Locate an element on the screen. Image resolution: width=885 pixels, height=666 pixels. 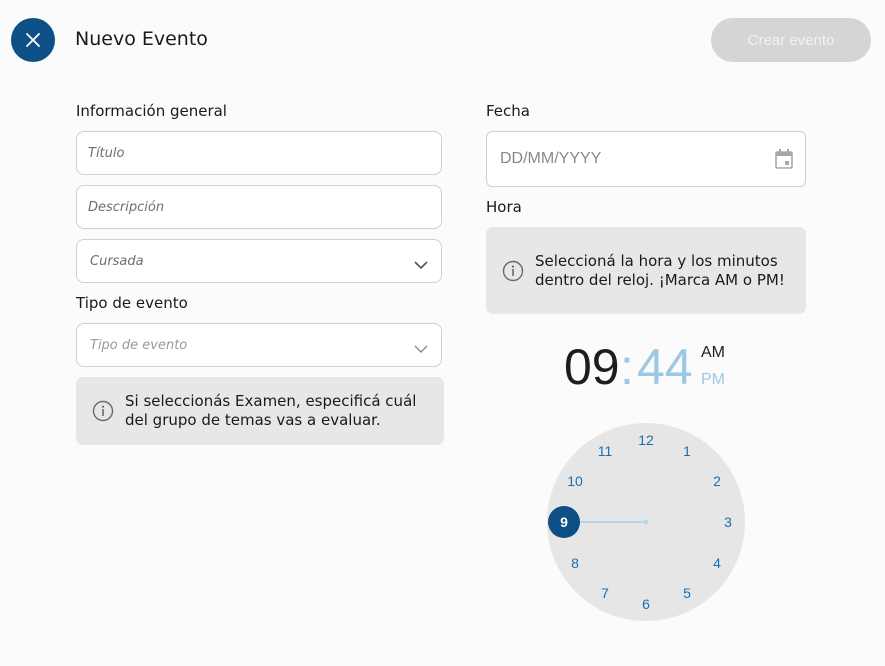
event-type-select: Tipo de evento is located at coordinates (259, 345).